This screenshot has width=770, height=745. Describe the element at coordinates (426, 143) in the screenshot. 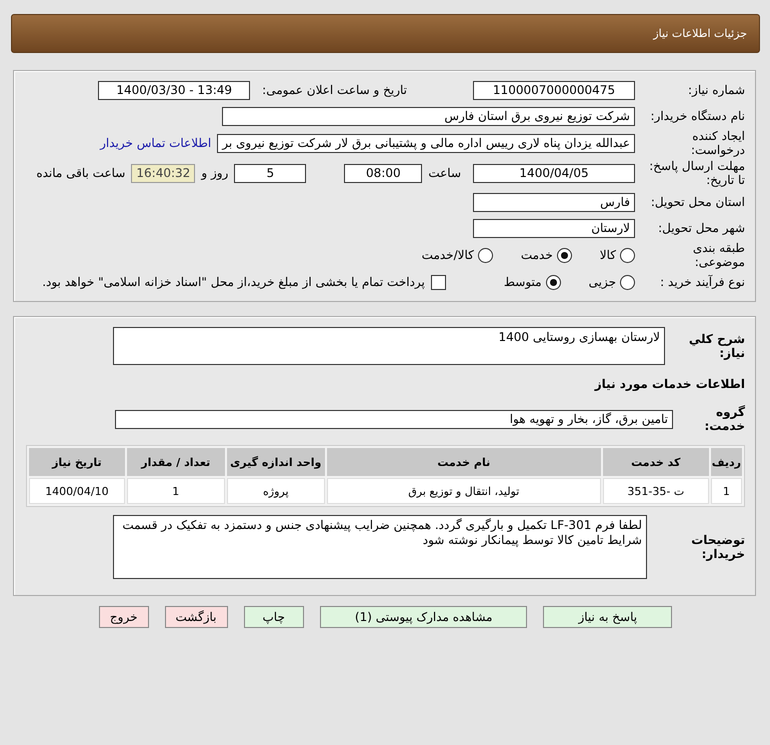

I see `input-field: عبدالله یزدان پناه لاری رییس اداره مالی و پشتیبانی برق لار شرکت توزیع نیروی بر` at that location.